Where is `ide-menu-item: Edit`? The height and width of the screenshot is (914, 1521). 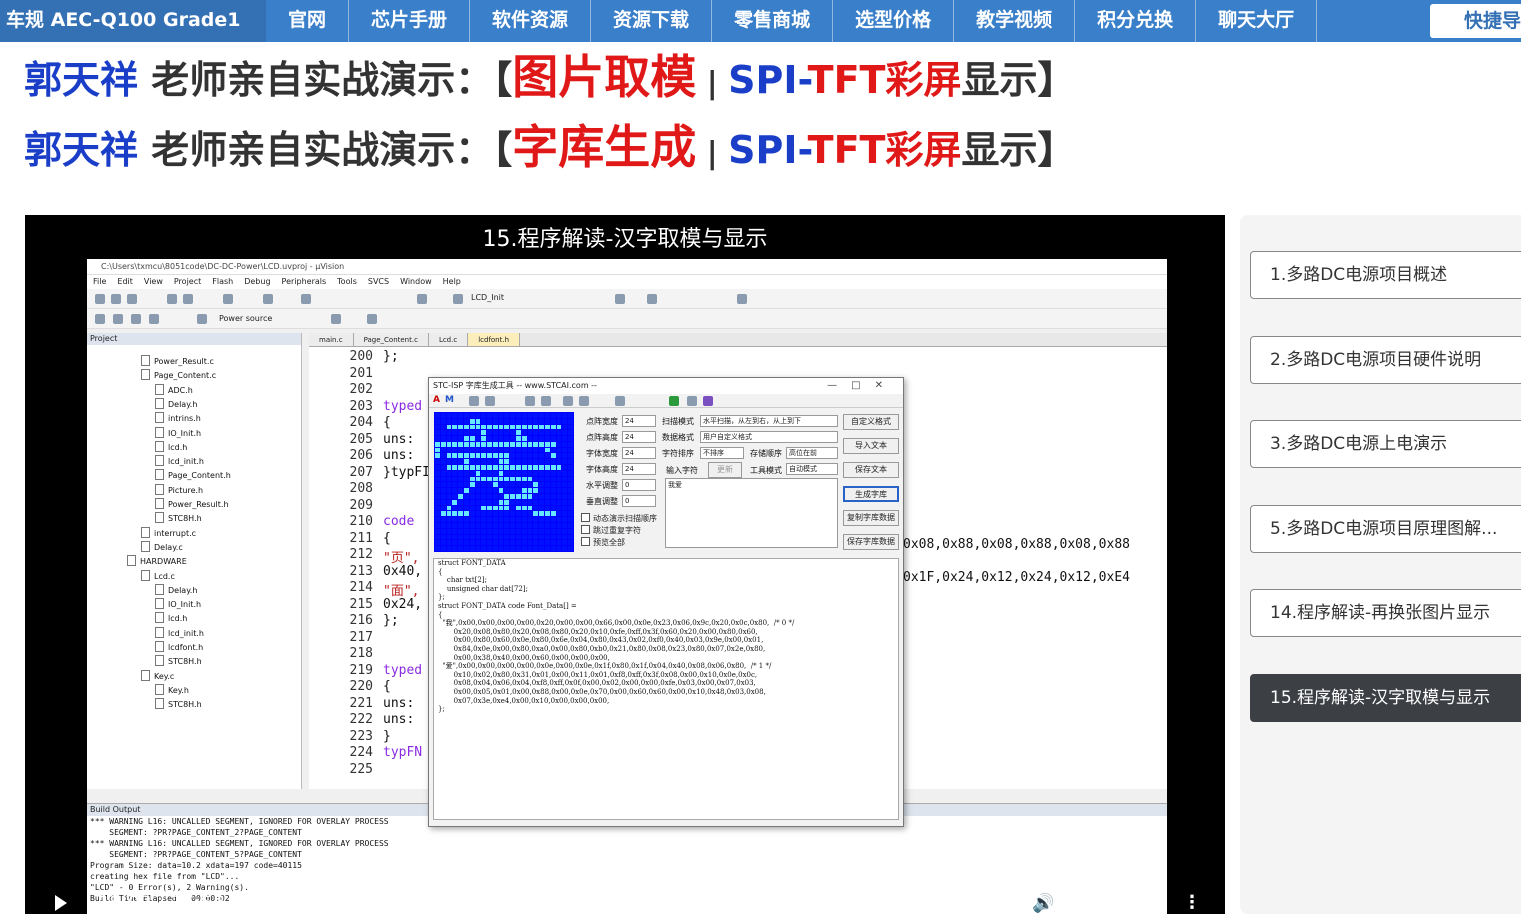
ide-menu-item: Edit is located at coordinates (125, 282).